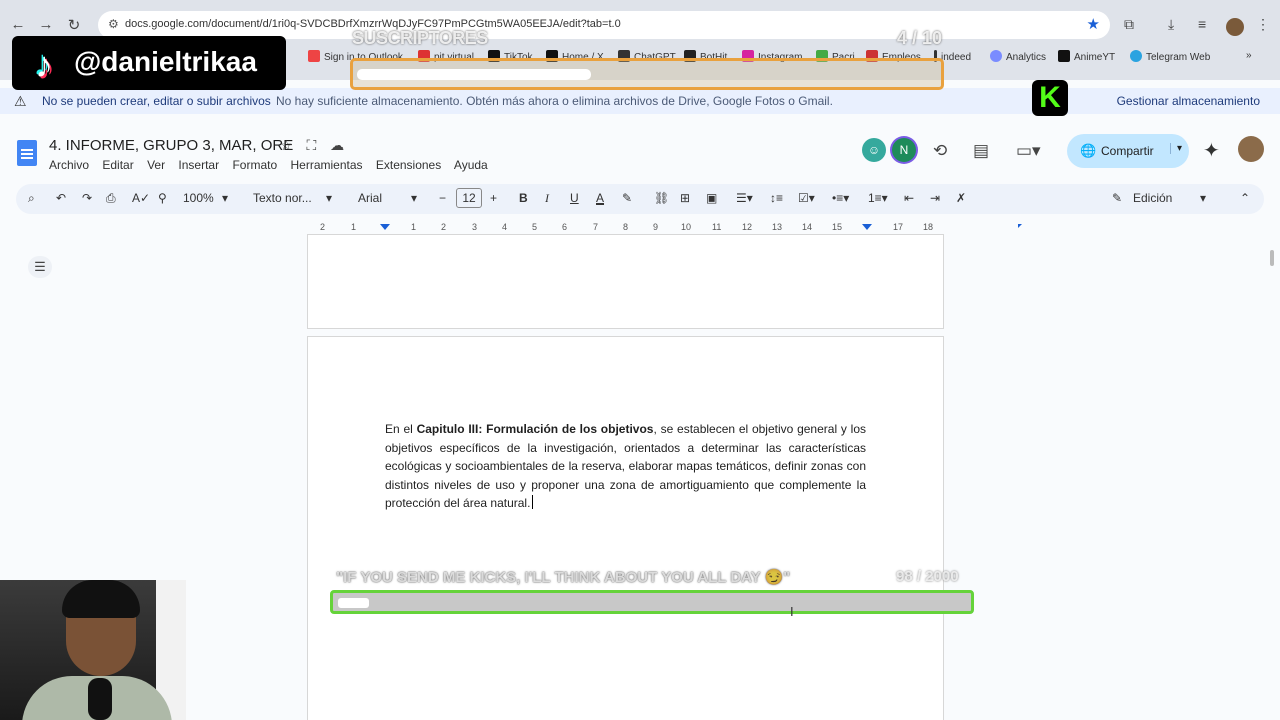 The width and height of the screenshot is (1280, 720). What do you see at coordinates (535, 227) in the screenshot?
I see `ruler-tick: 5` at bounding box center [535, 227].